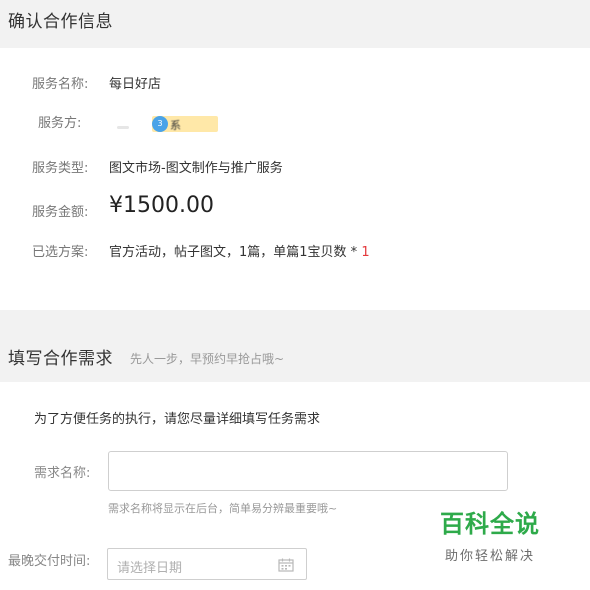 The width and height of the screenshot is (590, 590). I want to click on provider-avatar-icon: 3, so click(160, 124).